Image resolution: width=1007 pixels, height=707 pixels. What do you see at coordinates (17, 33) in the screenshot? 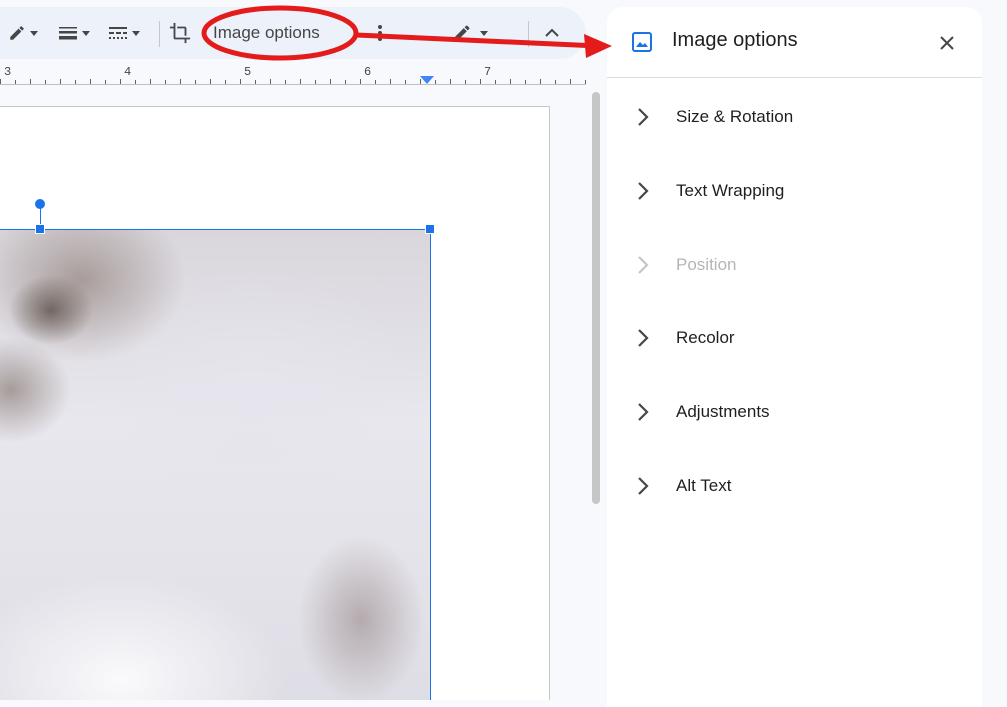
I see `pencil-icon` at bounding box center [17, 33].